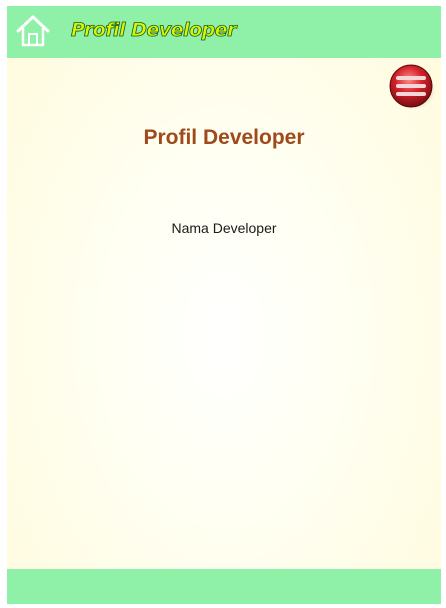 Image resolution: width=446 pixels, height=608 pixels. Describe the element at coordinates (224, 228) in the screenshot. I see `developer-name: Nama Developer` at that location.